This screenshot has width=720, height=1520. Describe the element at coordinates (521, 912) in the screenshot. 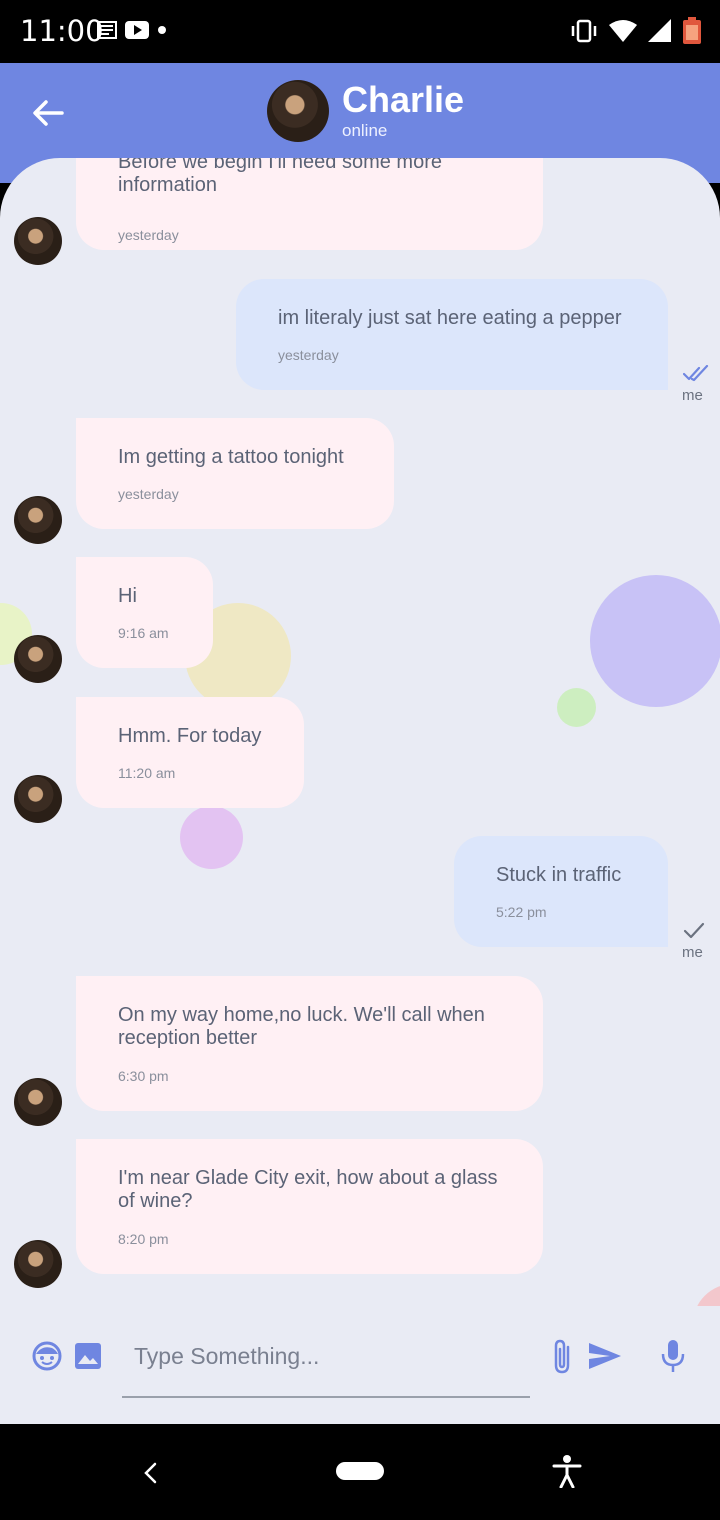

I see `message-time: 5:22 pm` at that location.